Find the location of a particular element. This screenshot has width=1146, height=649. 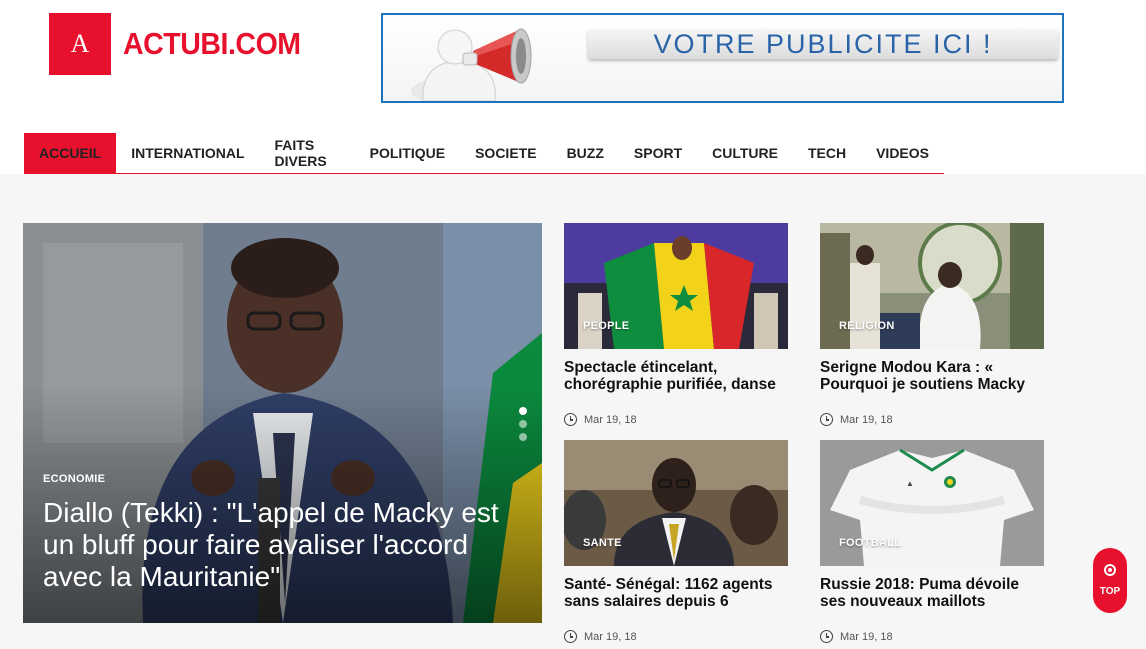

nav-item-politique: POLITIQUE is located at coordinates (407, 153).